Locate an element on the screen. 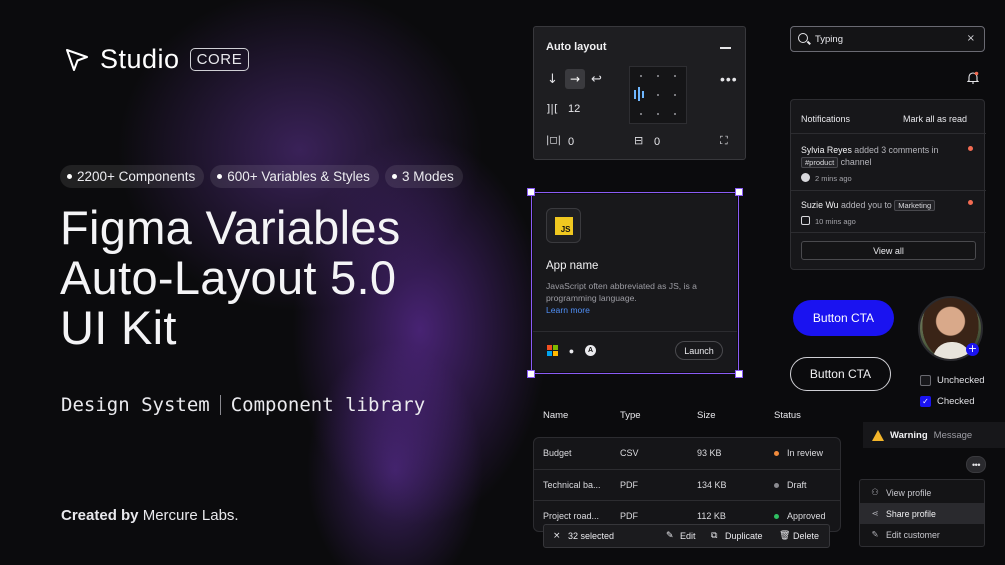 This screenshot has height=565, width=1005. checkbox-checked: ✓ Checked is located at coordinates (947, 401).